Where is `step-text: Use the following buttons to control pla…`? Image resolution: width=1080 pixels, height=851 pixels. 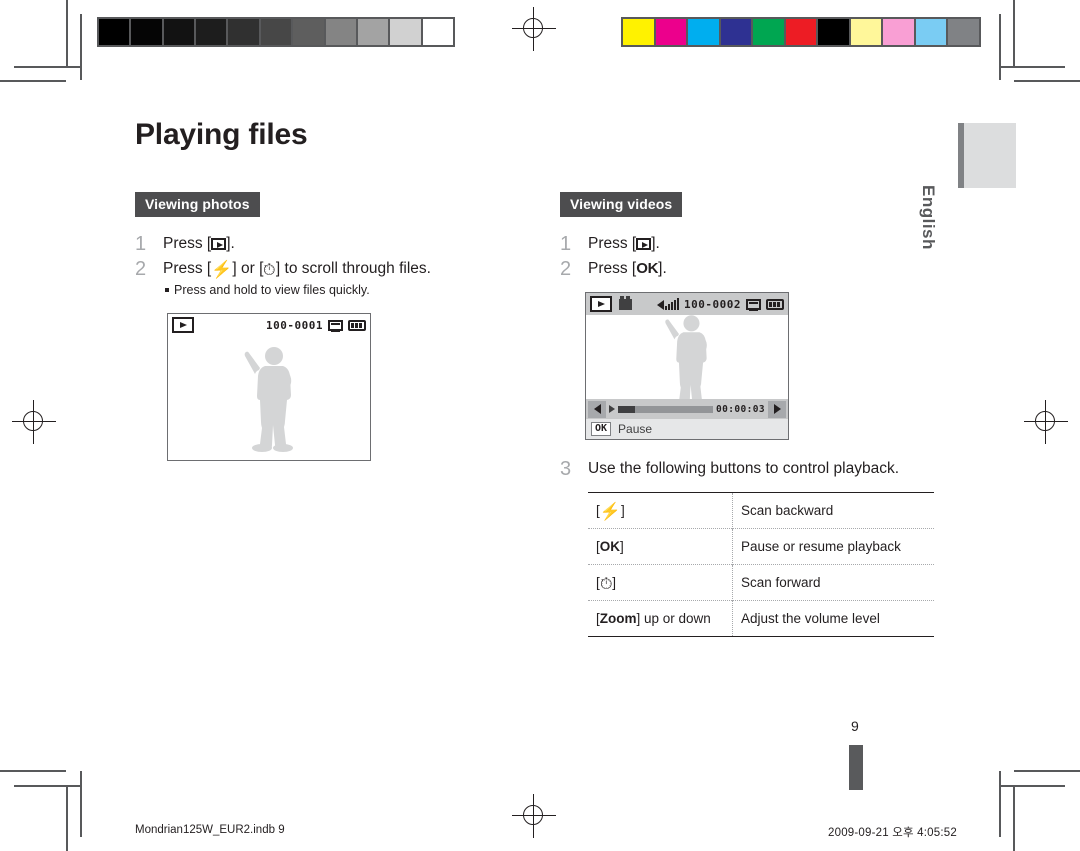 step-text: Use the following buttons to control pla… is located at coordinates (744, 468).